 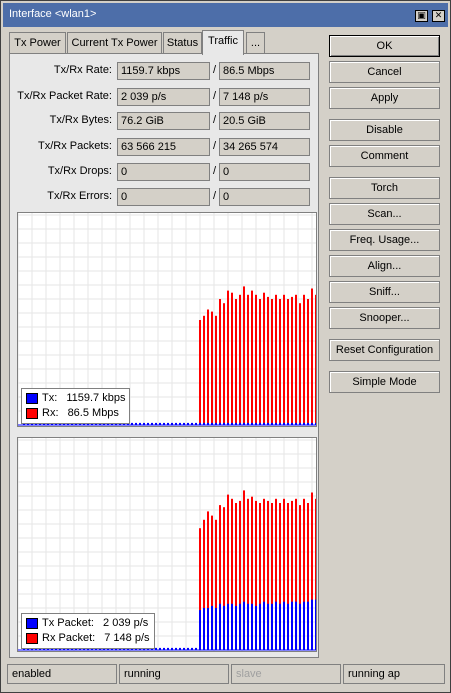 I want to click on tx-packets-value: 63 566 215, so click(x=163, y=147).